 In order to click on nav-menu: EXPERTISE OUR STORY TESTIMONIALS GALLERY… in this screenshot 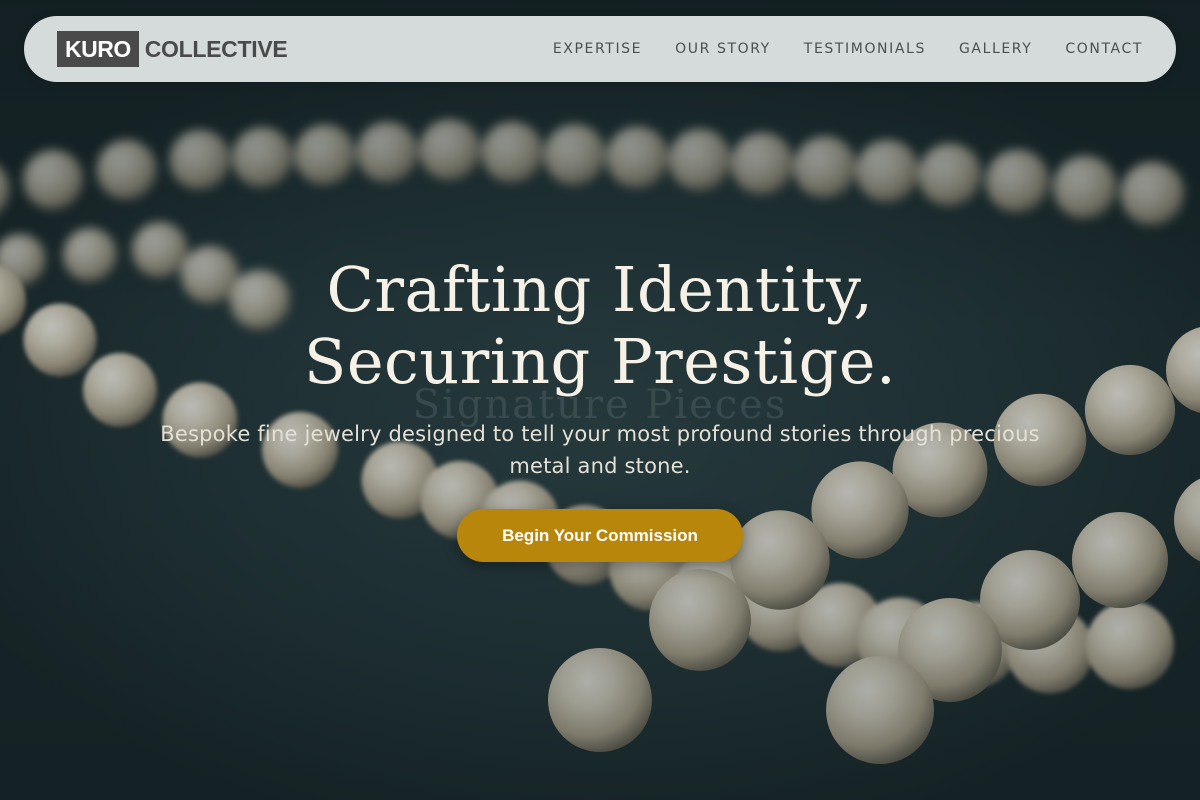, I will do `click(848, 49)`.